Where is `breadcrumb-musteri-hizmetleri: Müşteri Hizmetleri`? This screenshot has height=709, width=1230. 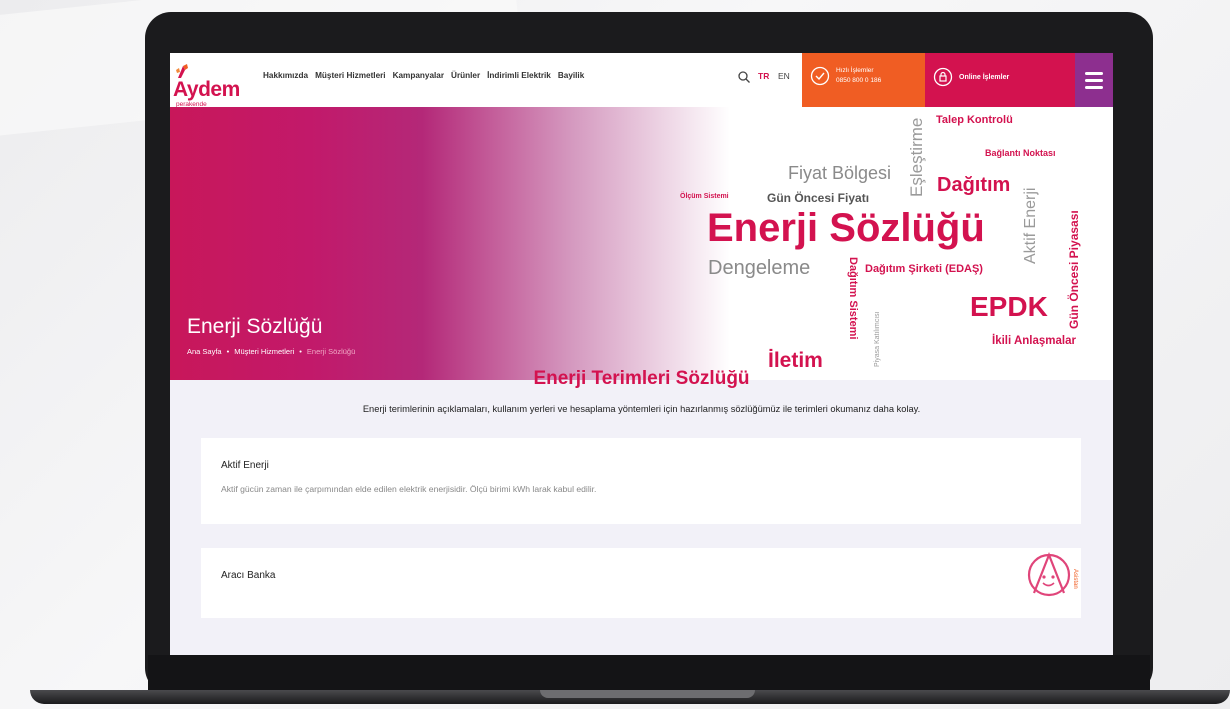
breadcrumb-musteri-hizmetleri: Müşteri Hizmetleri is located at coordinates (264, 351).